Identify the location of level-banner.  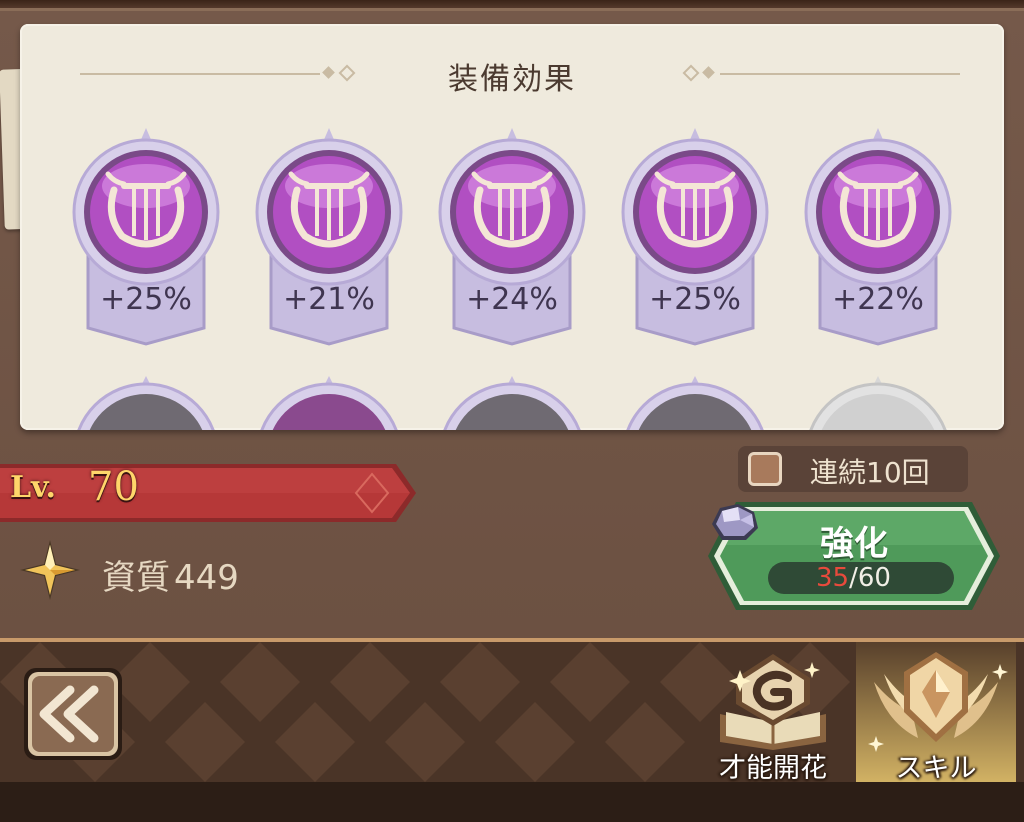
(208, 493).